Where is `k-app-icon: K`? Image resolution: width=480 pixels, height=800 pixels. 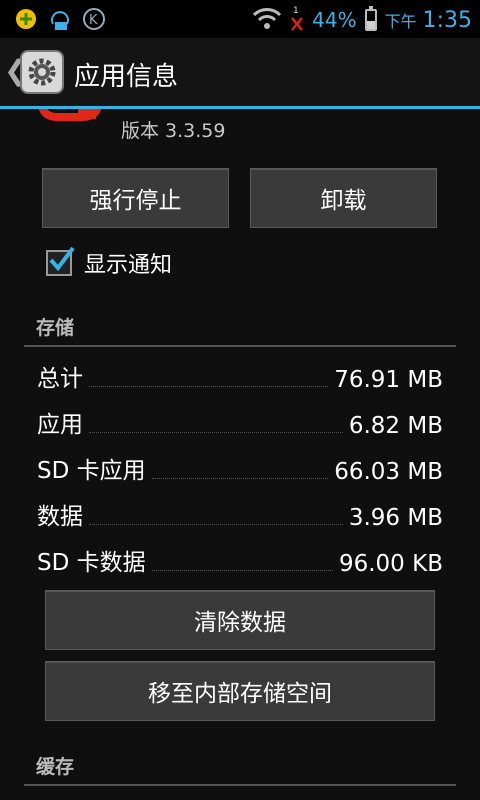 k-app-icon: K is located at coordinates (94, 21).